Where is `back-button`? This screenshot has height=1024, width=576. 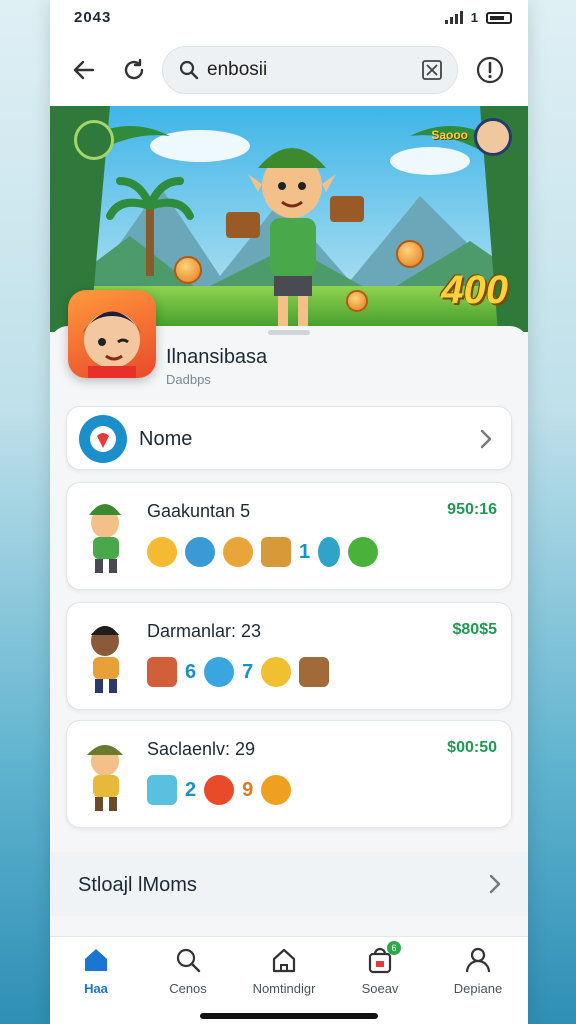 back-button is located at coordinates (84, 70).